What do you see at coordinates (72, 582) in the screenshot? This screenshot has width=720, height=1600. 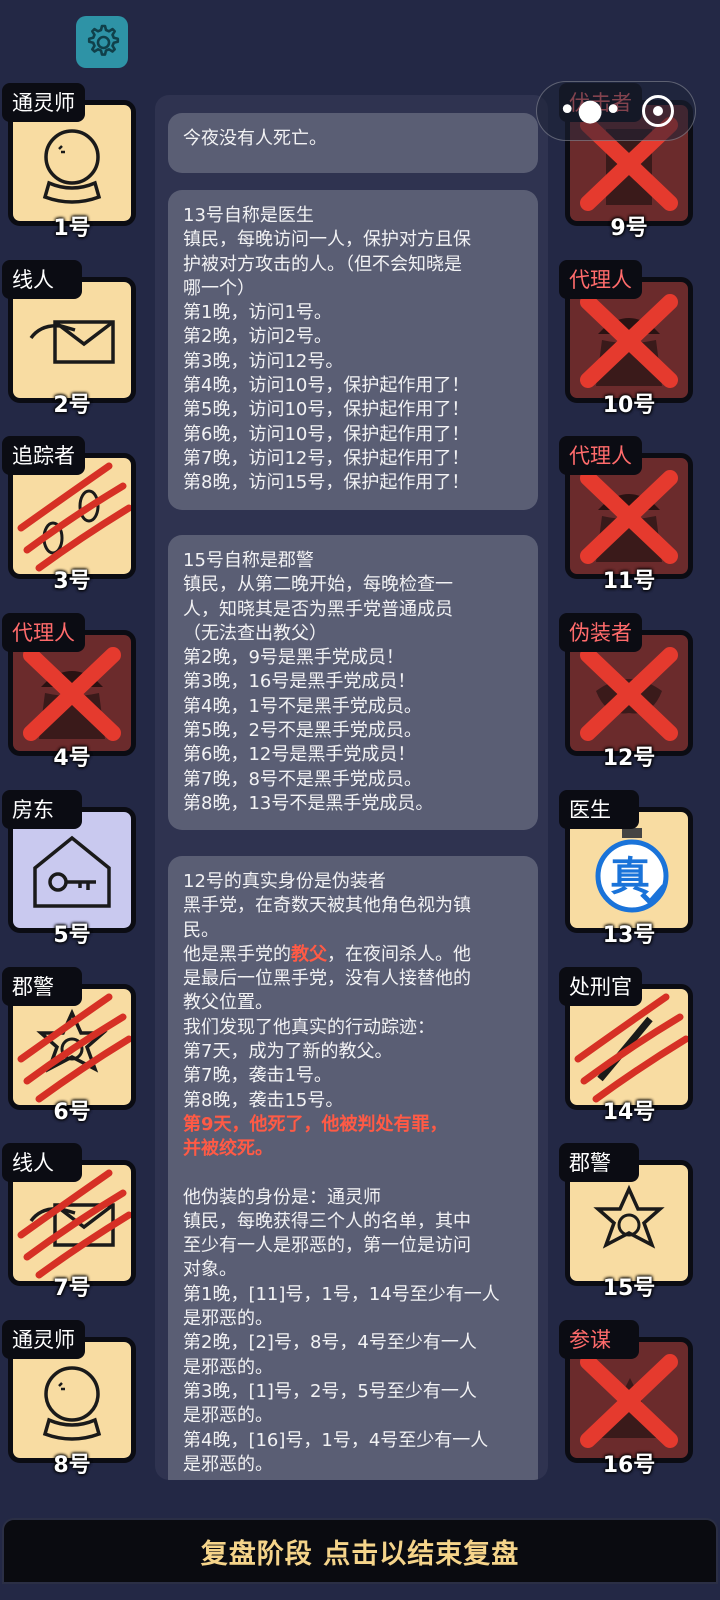 I see `player-number: 3号` at bounding box center [72, 582].